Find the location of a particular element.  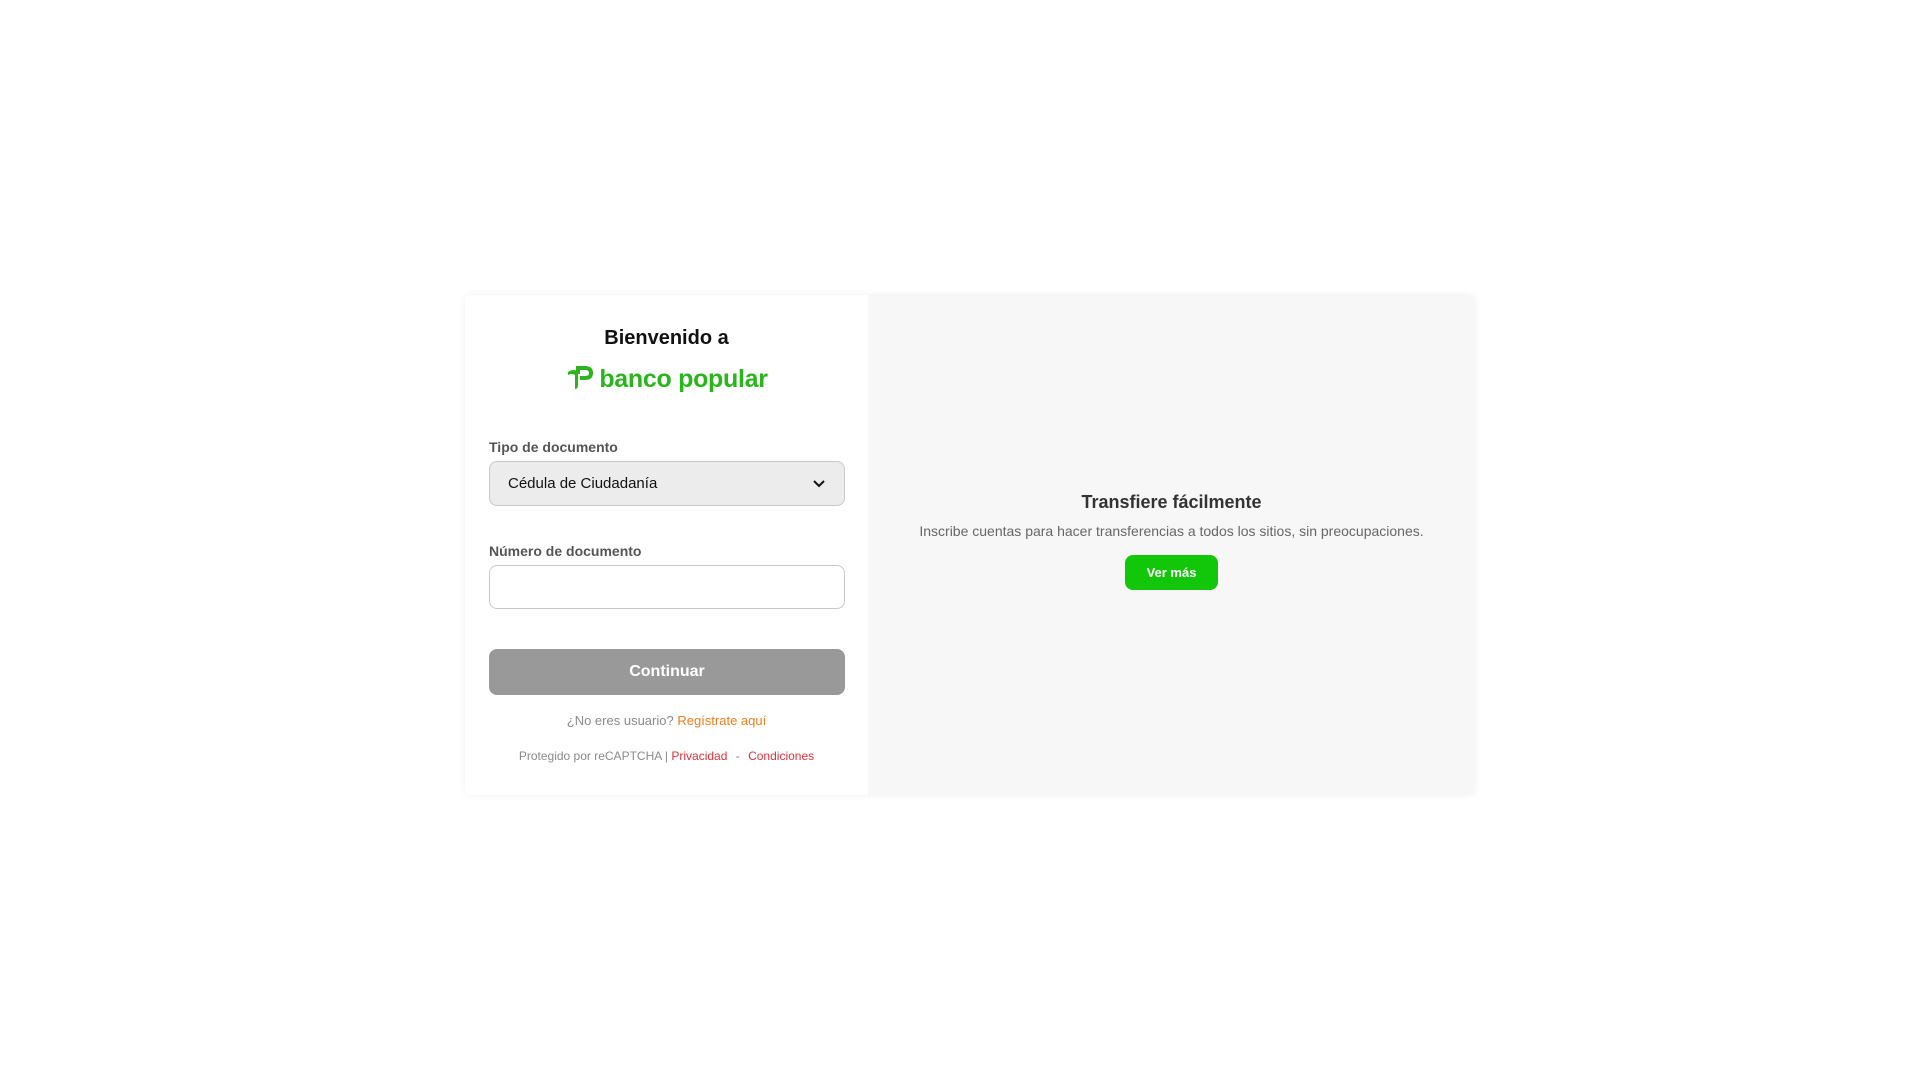

doc-number-input is located at coordinates (667, 587).